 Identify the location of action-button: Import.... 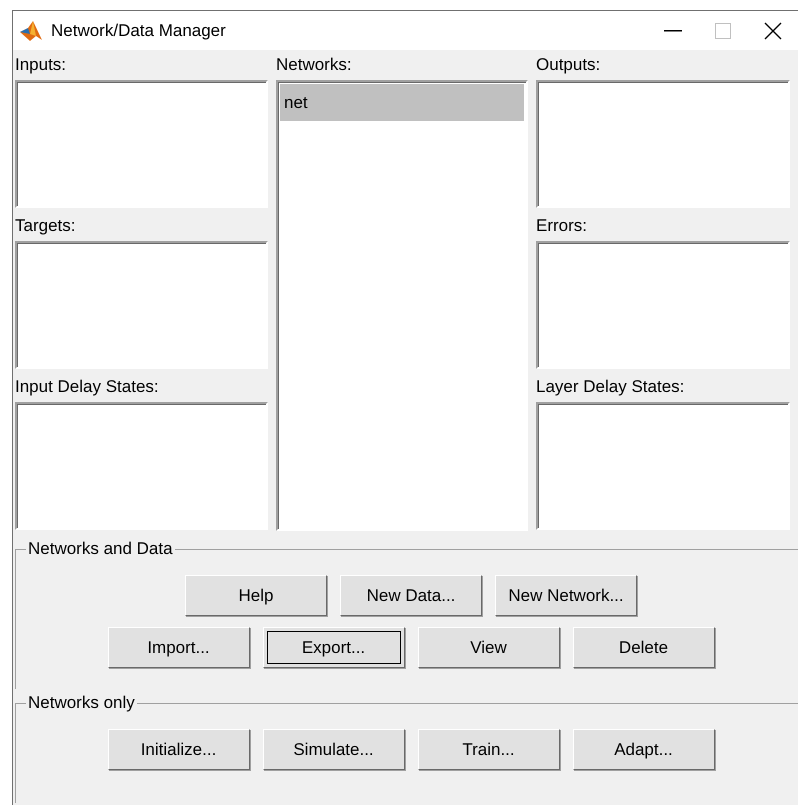
(179, 647).